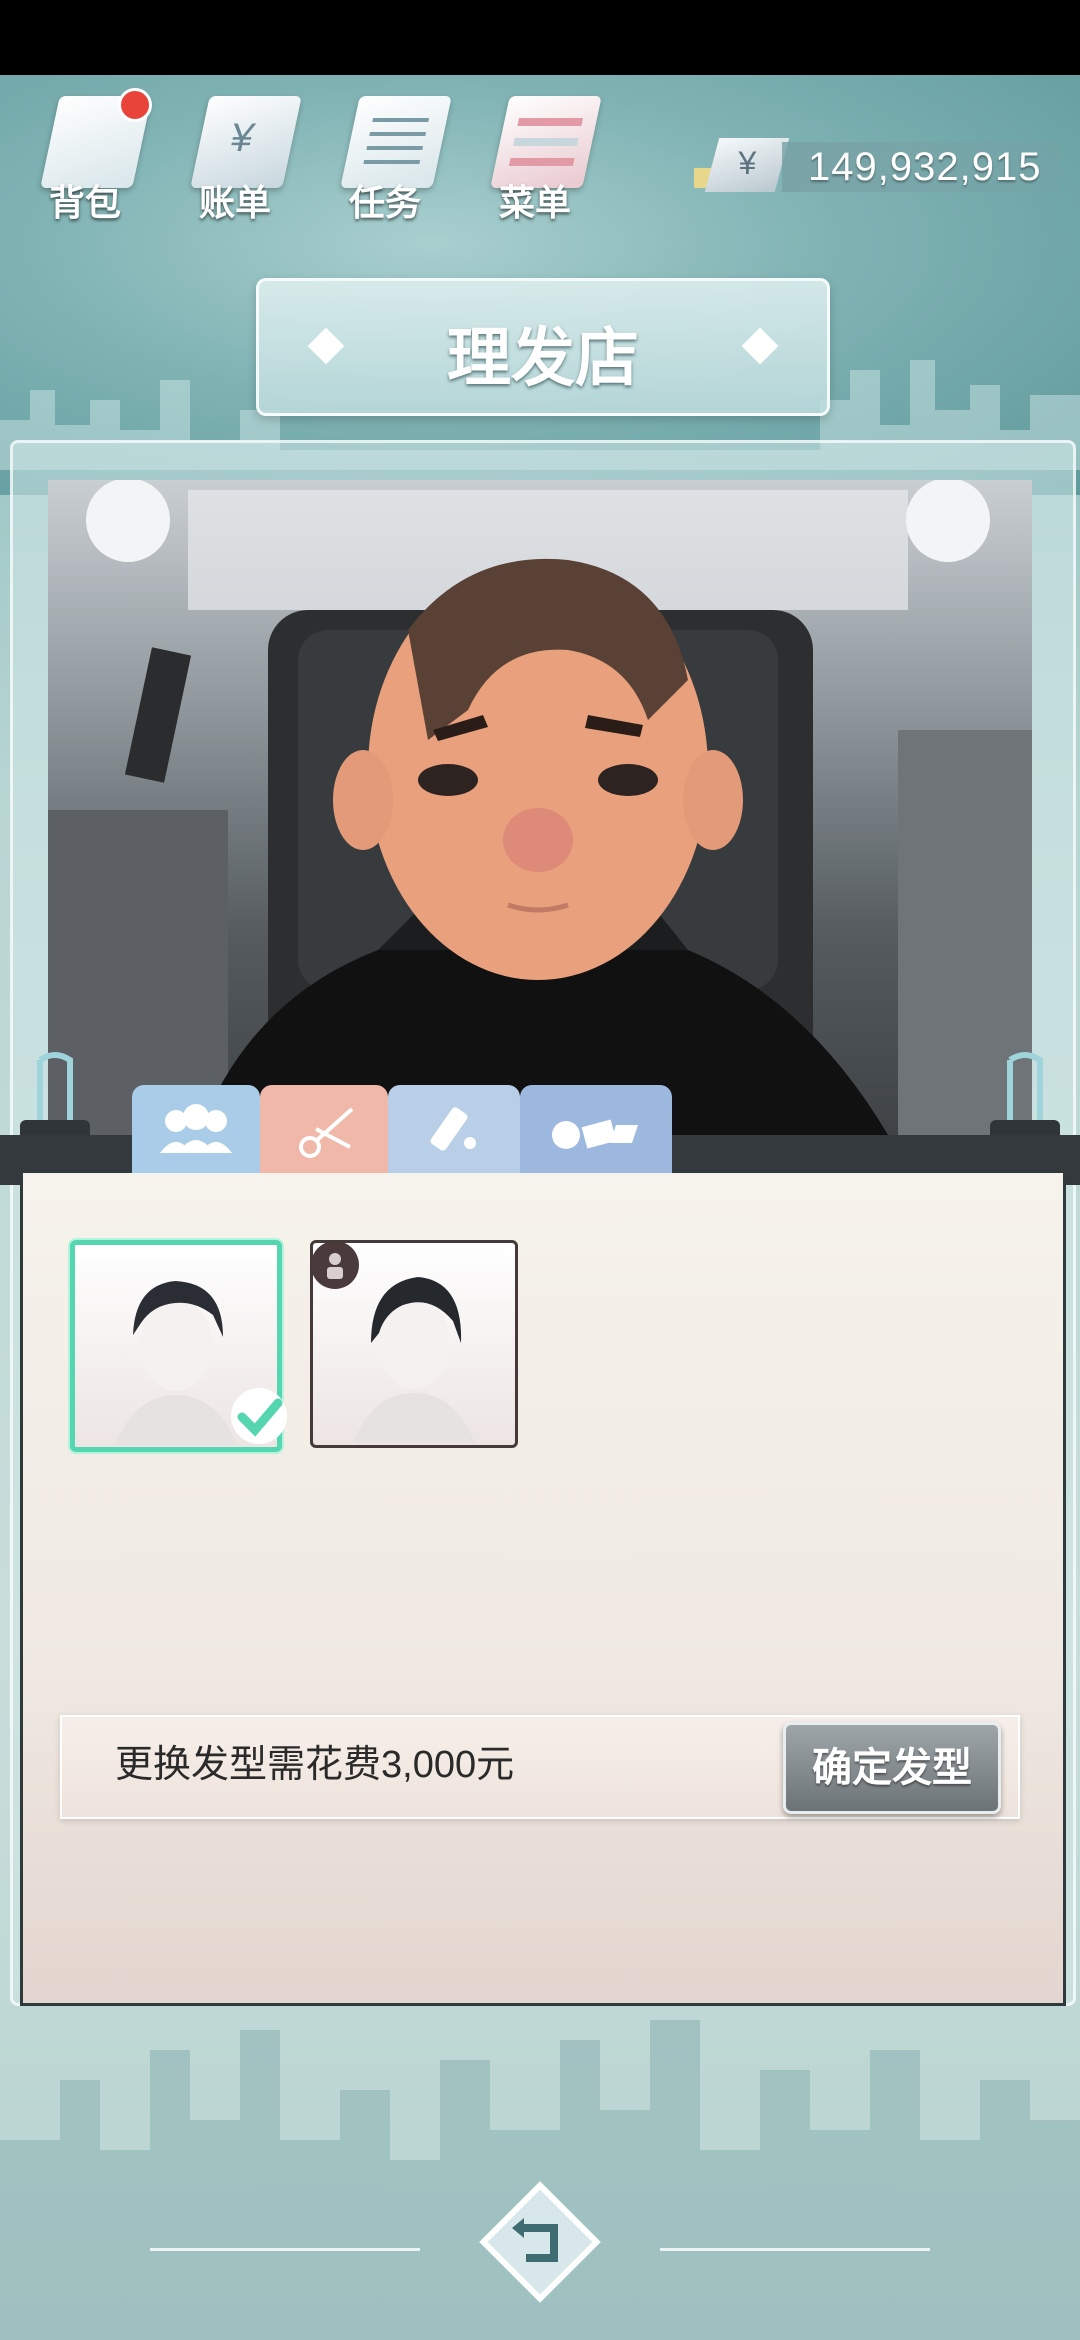  Describe the element at coordinates (84, 202) in the screenshot. I see `nav-backpack-label: 背包` at that location.